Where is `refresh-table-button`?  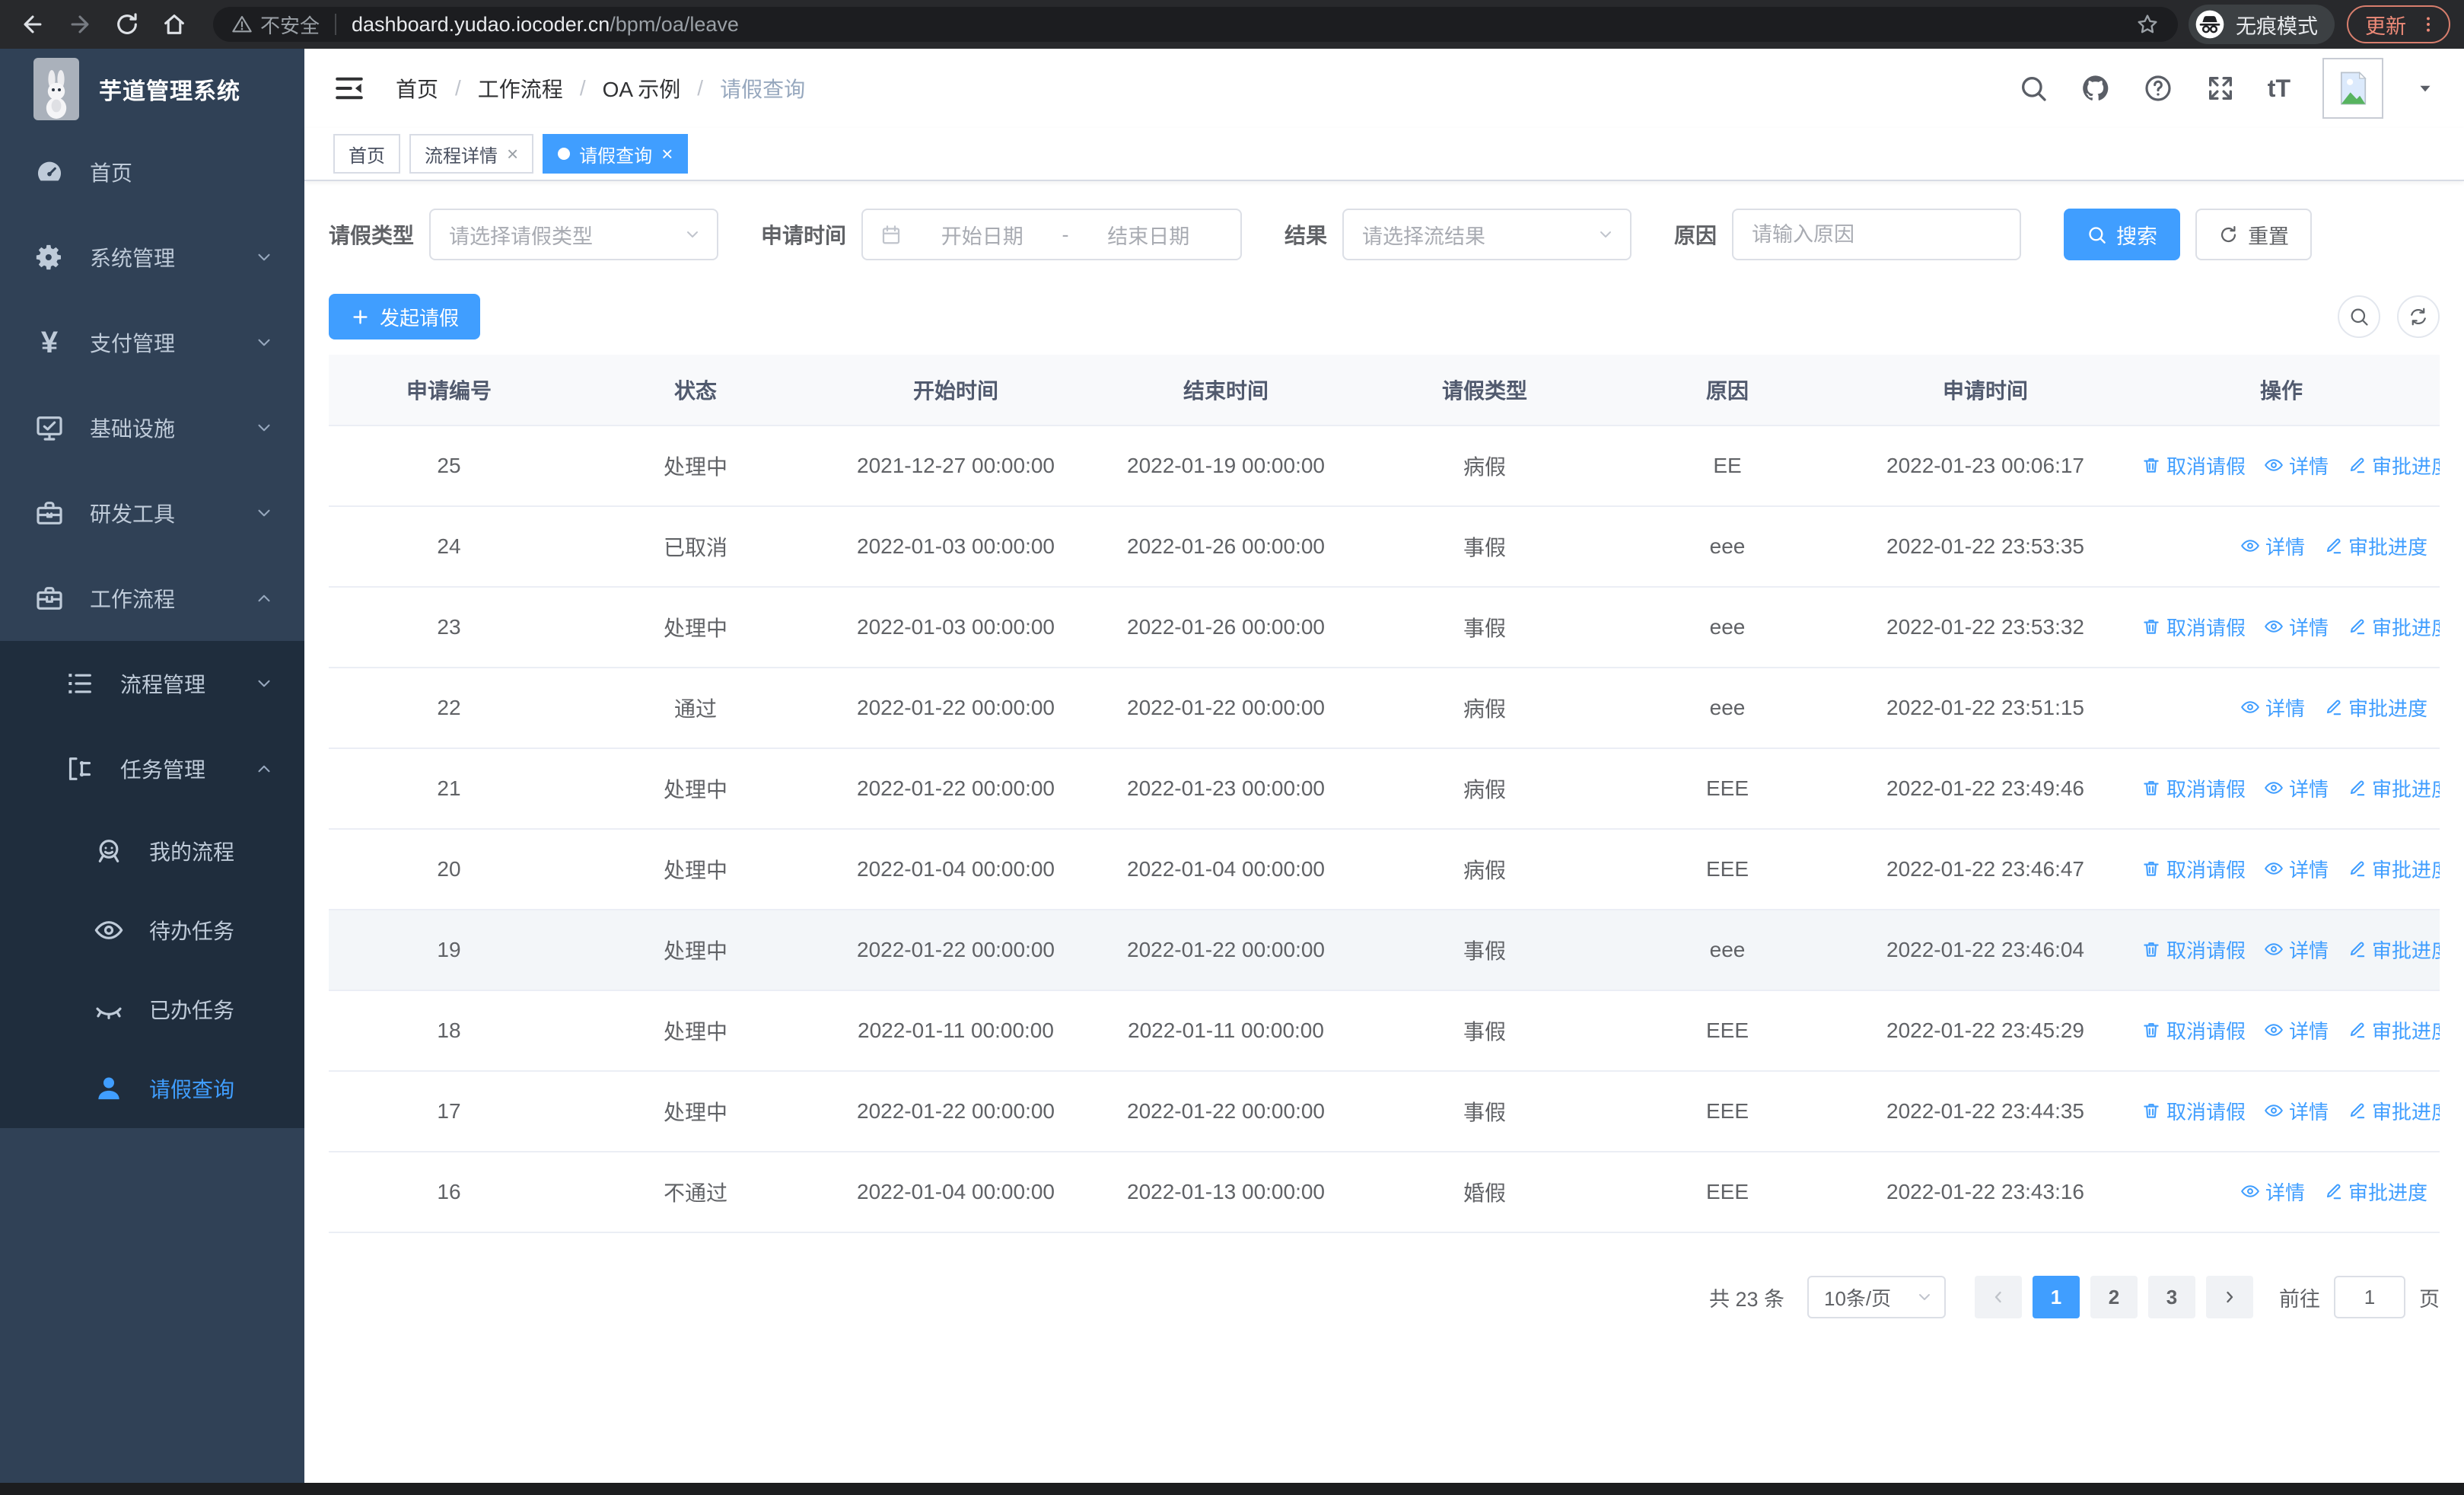 refresh-table-button is located at coordinates (2418, 317).